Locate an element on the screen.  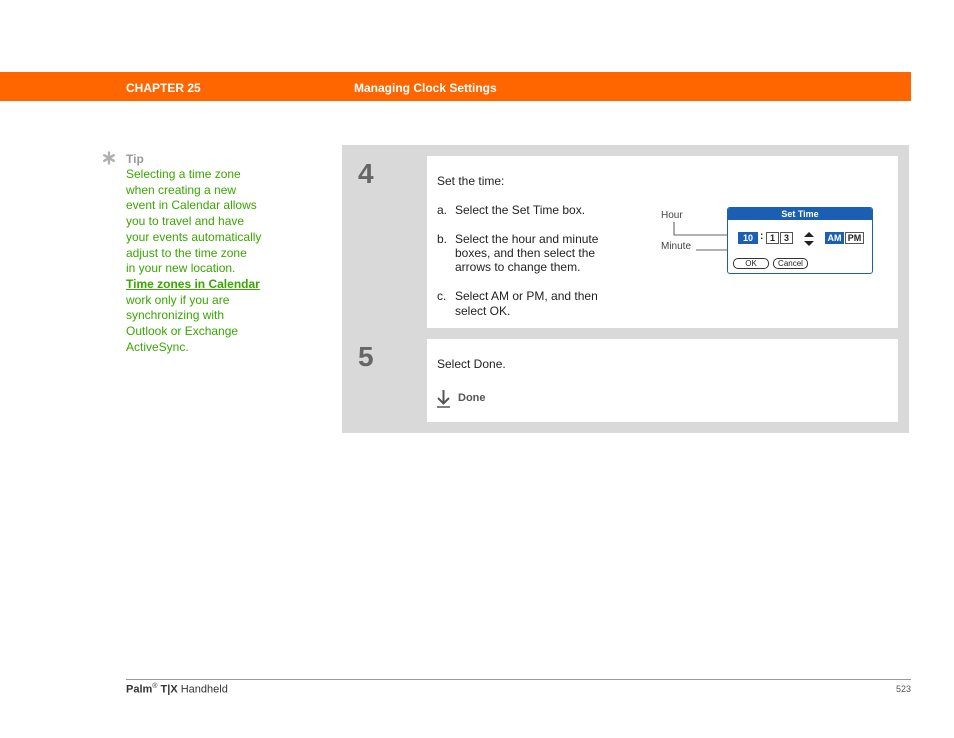
done-link: Done is located at coordinates (472, 398).